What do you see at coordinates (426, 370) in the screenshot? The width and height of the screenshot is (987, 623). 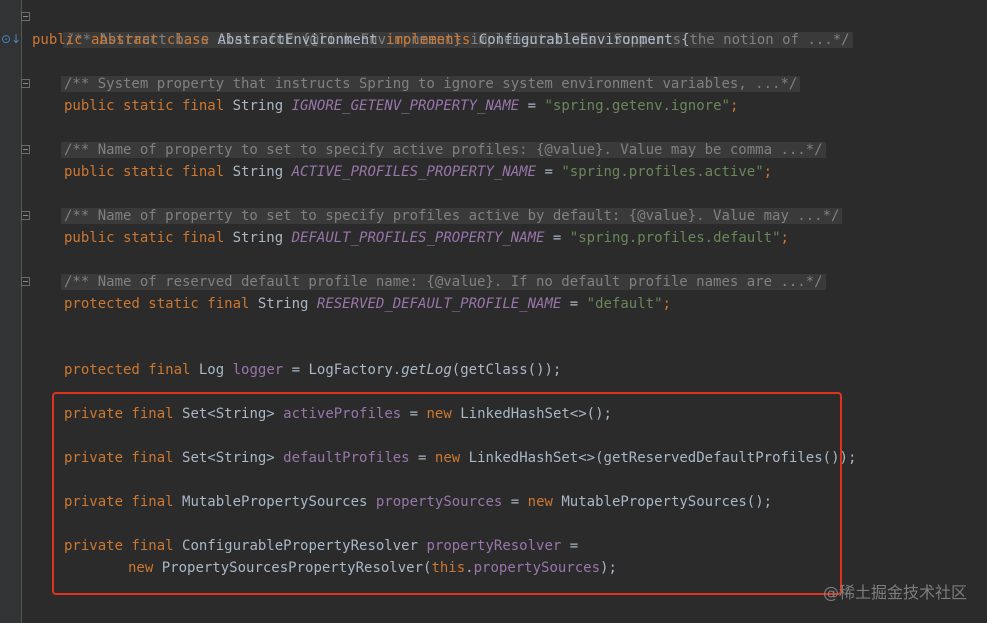 I see `method-call: getLog` at bounding box center [426, 370].